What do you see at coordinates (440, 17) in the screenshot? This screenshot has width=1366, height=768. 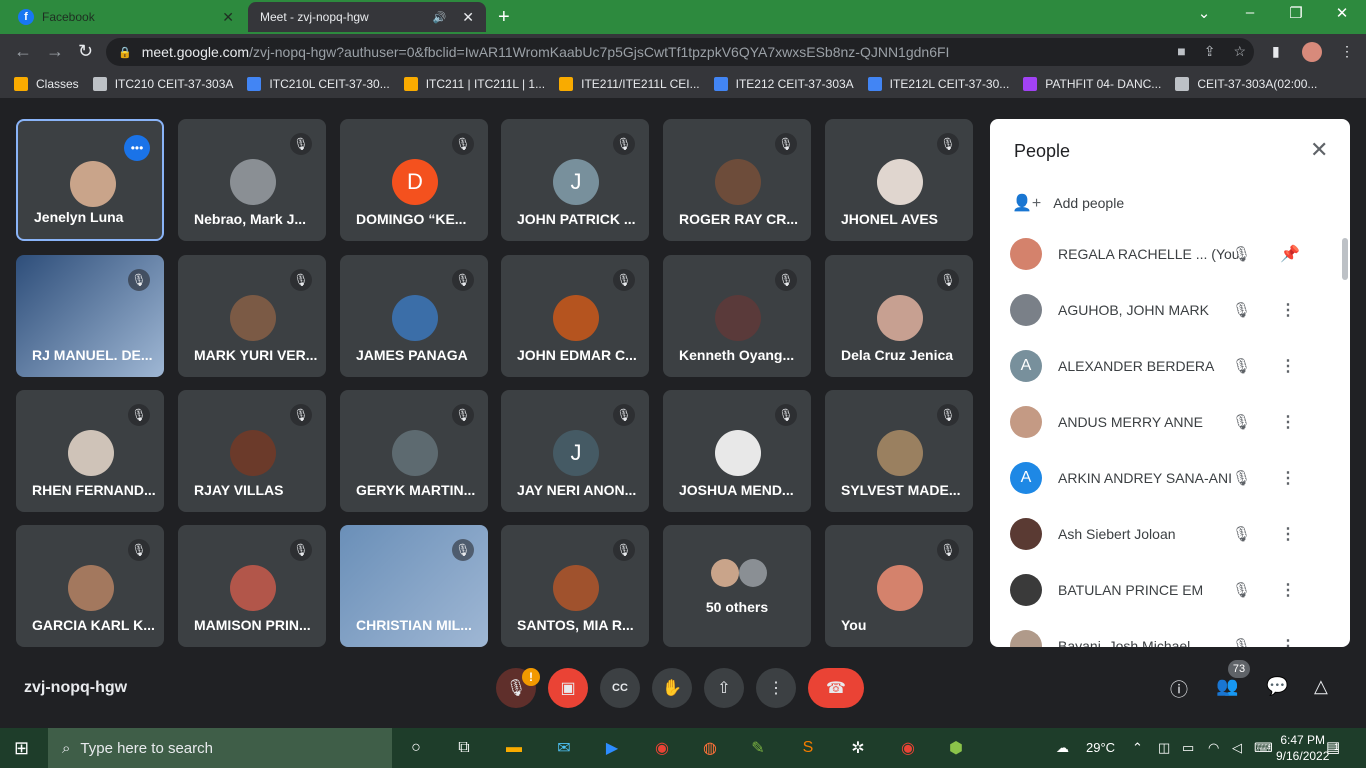 I see `speaker-icon: 🔊` at bounding box center [440, 17].